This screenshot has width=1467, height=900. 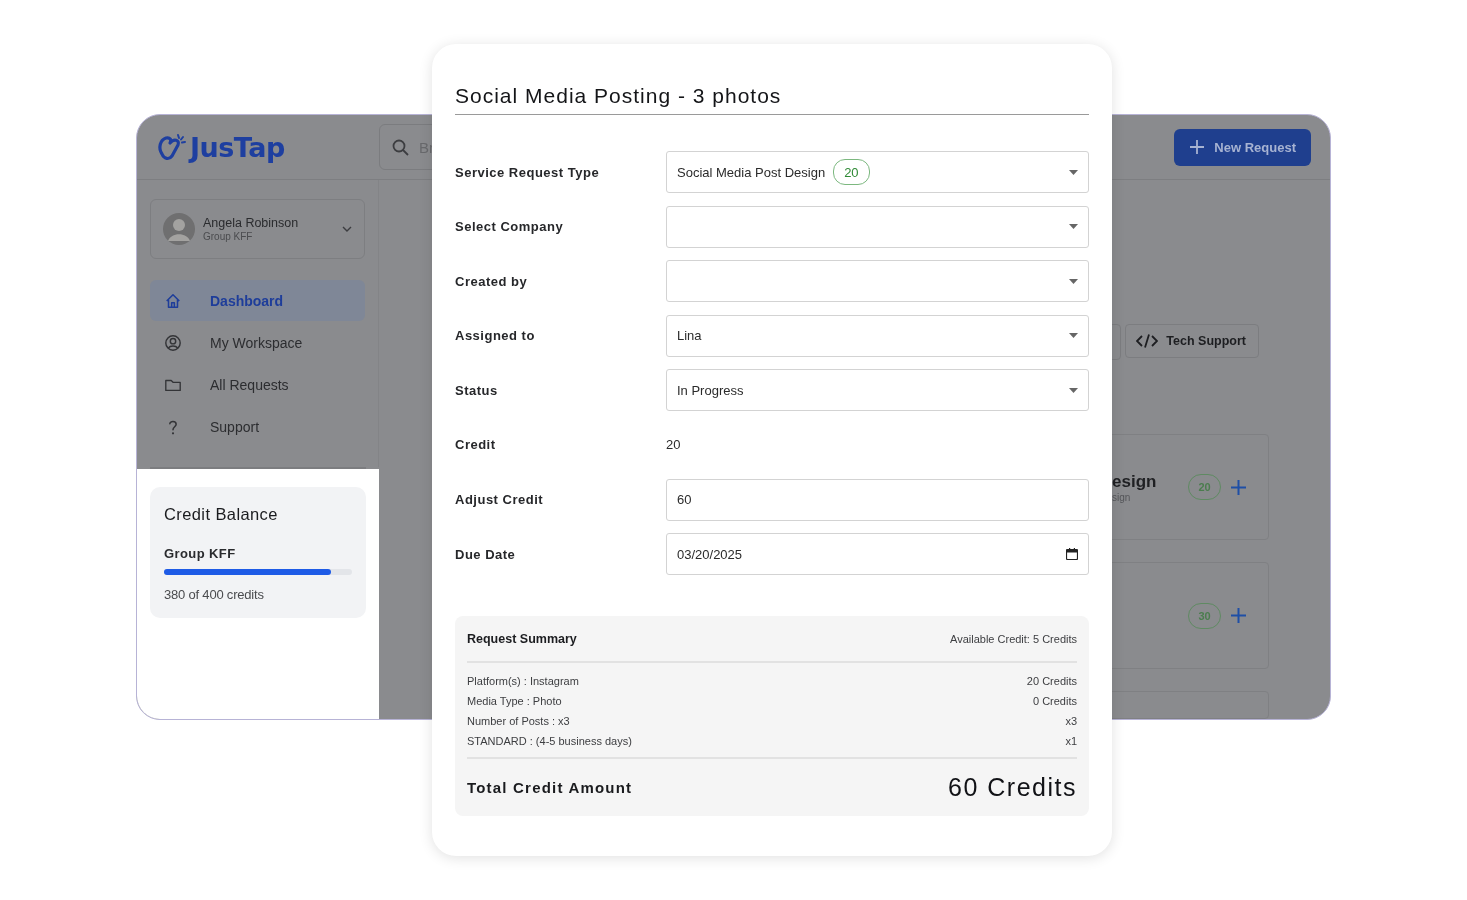 What do you see at coordinates (237, 147) in the screenshot?
I see `logo-text: JusTap` at bounding box center [237, 147].